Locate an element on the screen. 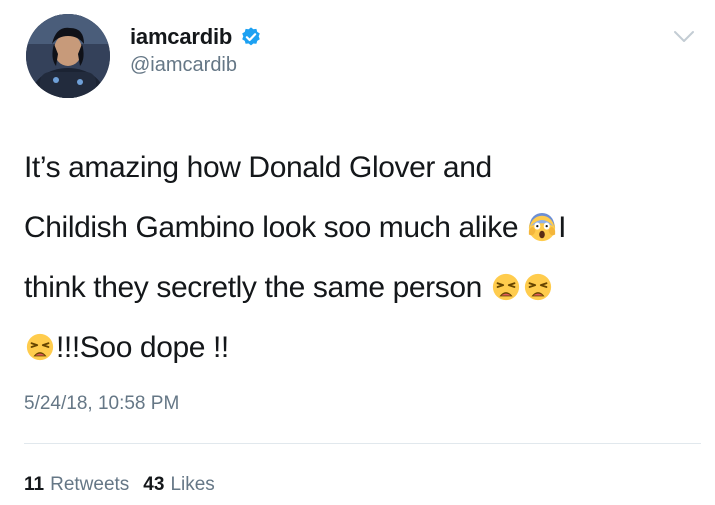 The height and width of the screenshot is (505, 715). tweet-text-segment: think they secretly the same person is located at coordinates (257, 287).